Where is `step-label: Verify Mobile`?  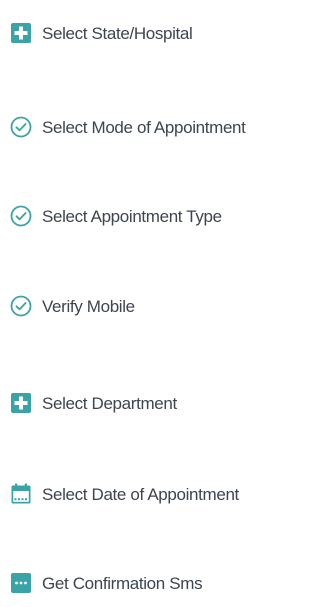
step-label: Verify Mobile is located at coordinates (88, 306).